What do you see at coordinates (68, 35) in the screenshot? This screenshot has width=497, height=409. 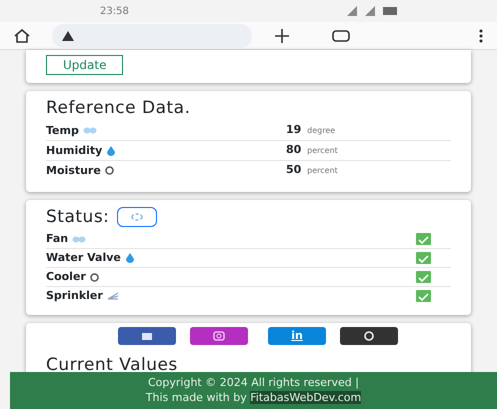 I see `warning-icon` at bounding box center [68, 35].